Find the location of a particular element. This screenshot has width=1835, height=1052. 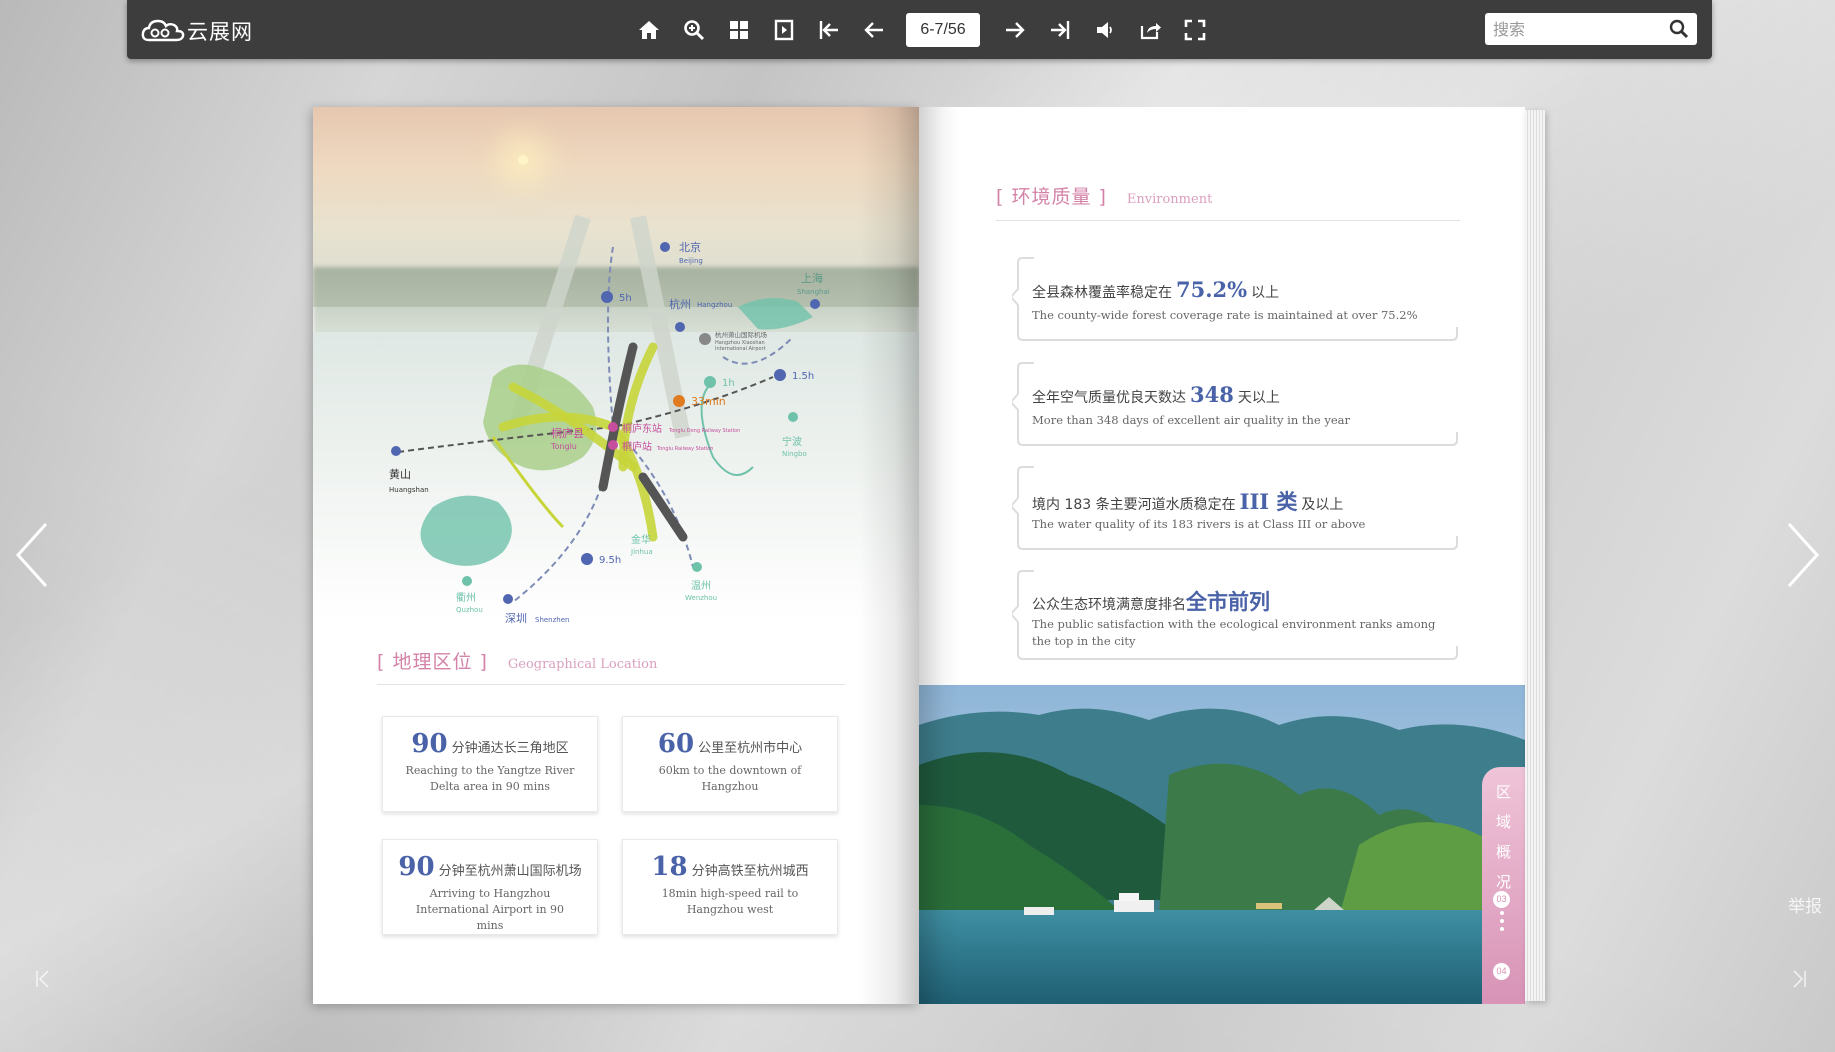

stat-en: 18min high-speed rail to Hangzhou west is located at coordinates (730, 901).